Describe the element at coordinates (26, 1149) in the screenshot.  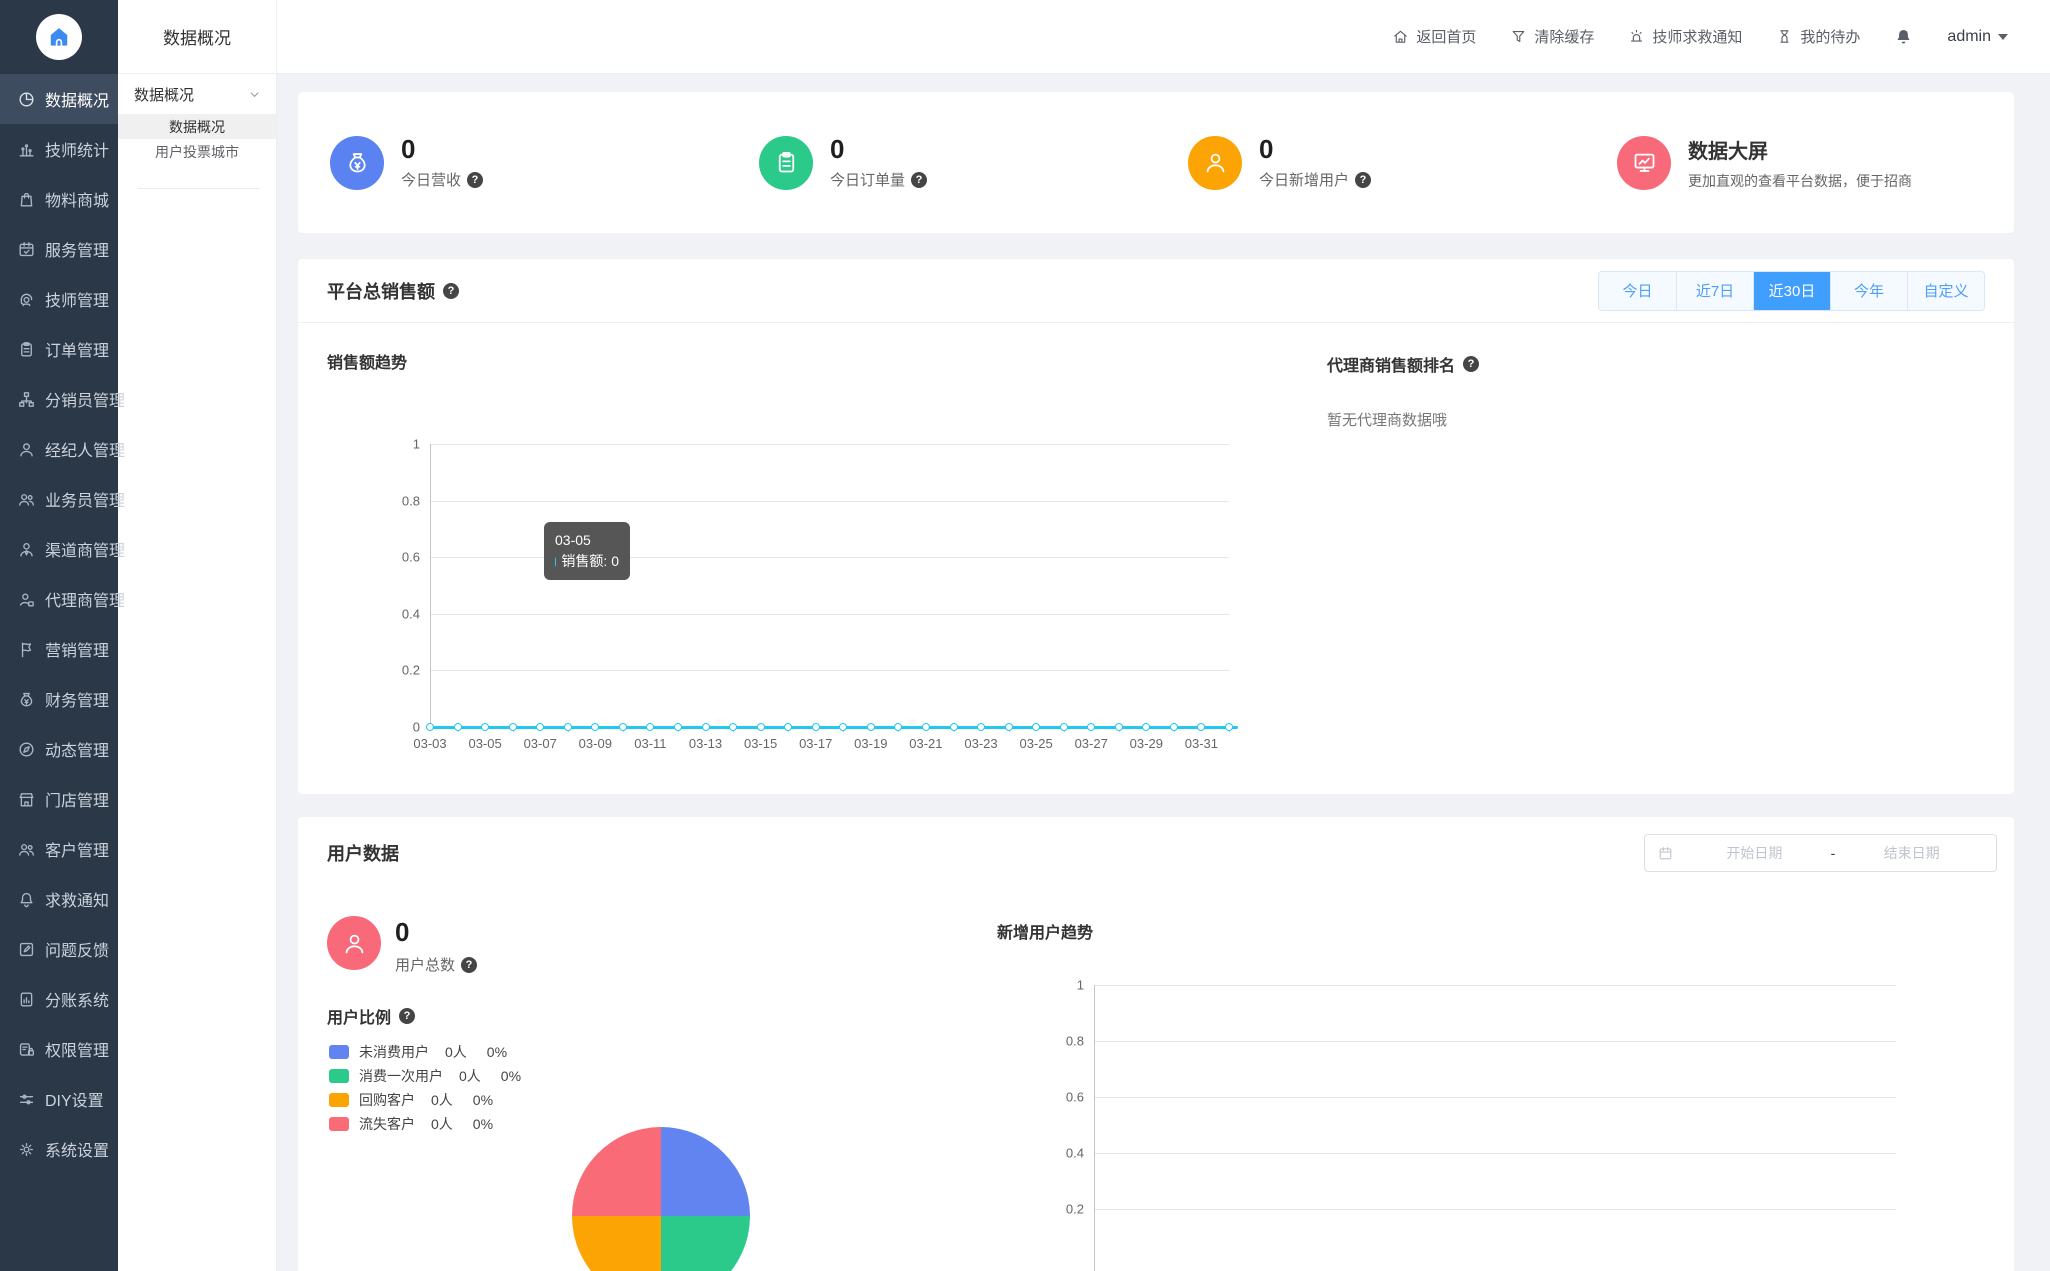
I see `gear-icon` at that location.